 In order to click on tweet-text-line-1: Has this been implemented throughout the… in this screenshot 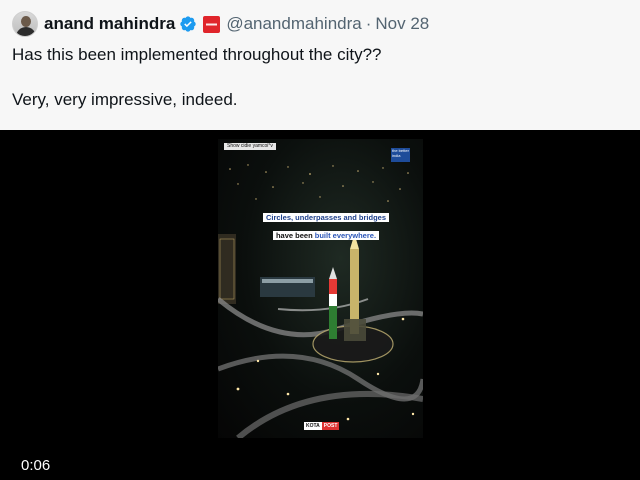, I will do `click(197, 54)`.